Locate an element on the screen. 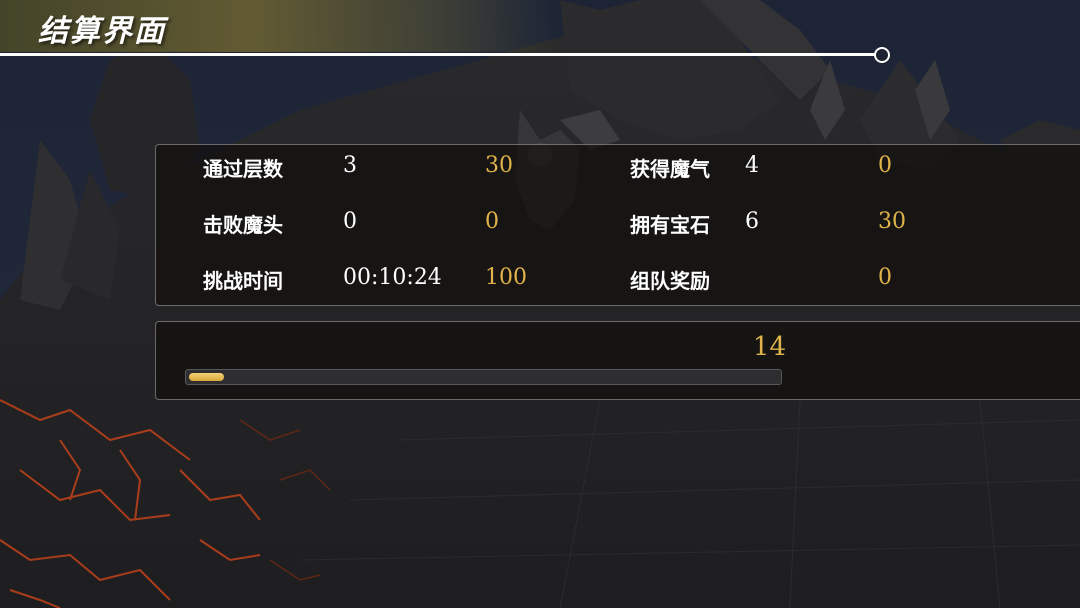 The height and width of the screenshot is (608, 1080). stat-reward-team: 0 is located at coordinates (885, 277).